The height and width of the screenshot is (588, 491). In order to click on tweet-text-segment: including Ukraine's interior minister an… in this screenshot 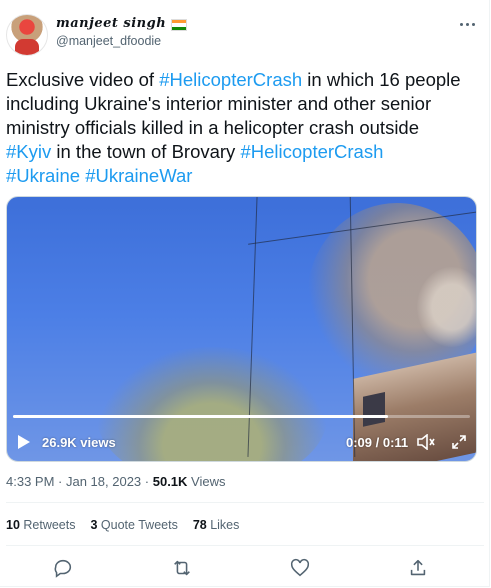, I will do `click(219, 103)`.